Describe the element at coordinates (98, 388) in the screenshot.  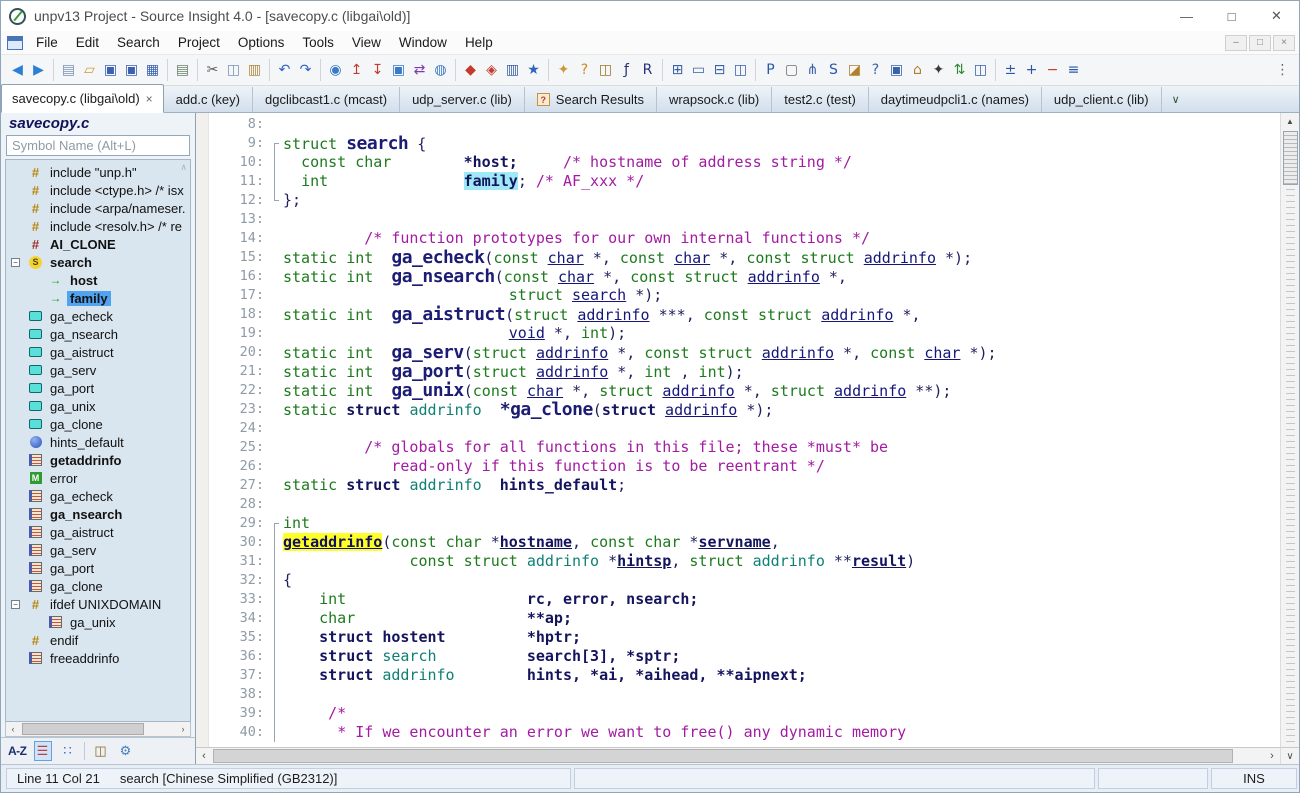
I see `sidebar-item-ga-port: ga_port` at that location.